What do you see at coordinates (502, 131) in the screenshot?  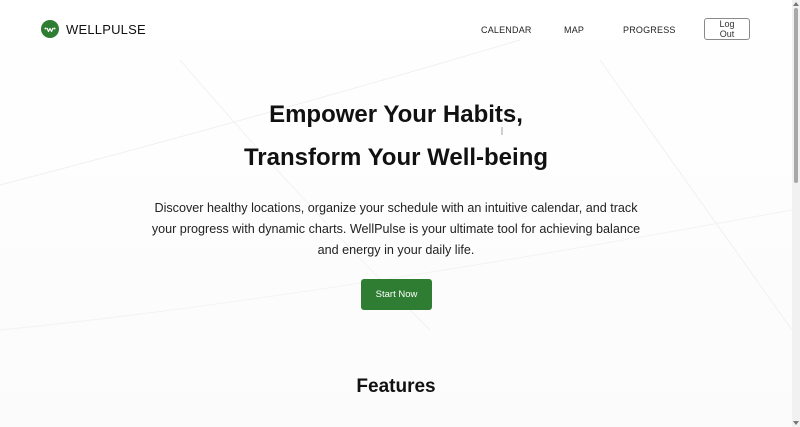 I see `text-cursor-icon` at bounding box center [502, 131].